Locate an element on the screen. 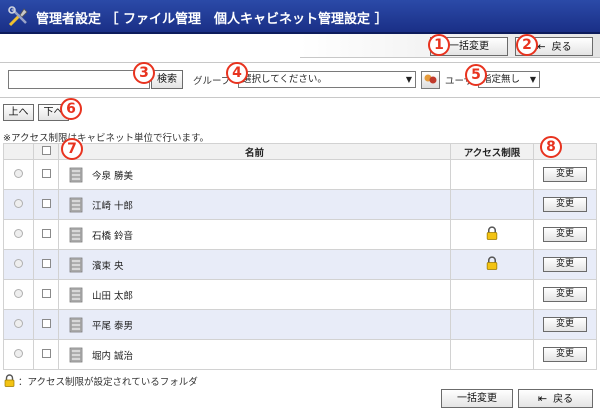 This screenshot has width=600, height=413. table-row: 石橋 鈴音 変更 is located at coordinates (300, 234).